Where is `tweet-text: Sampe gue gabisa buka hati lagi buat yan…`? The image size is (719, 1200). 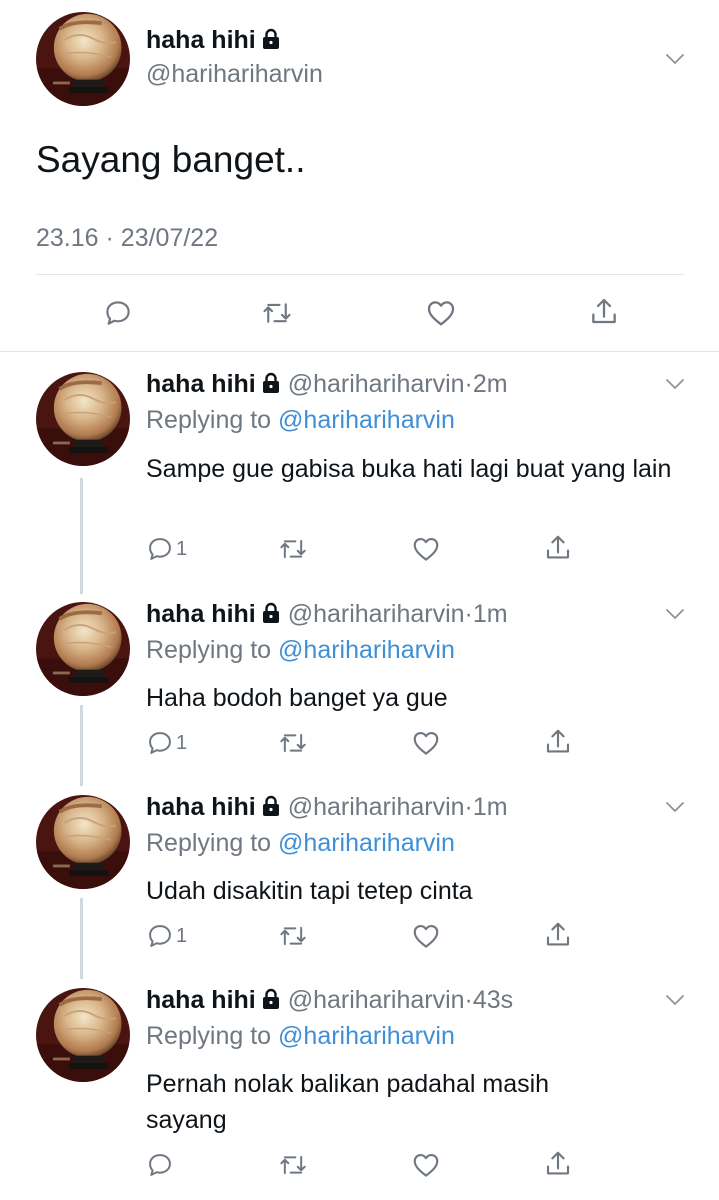 tweet-text: Sampe gue gabisa buka hati lagi buat yan… is located at coordinates (409, 469).